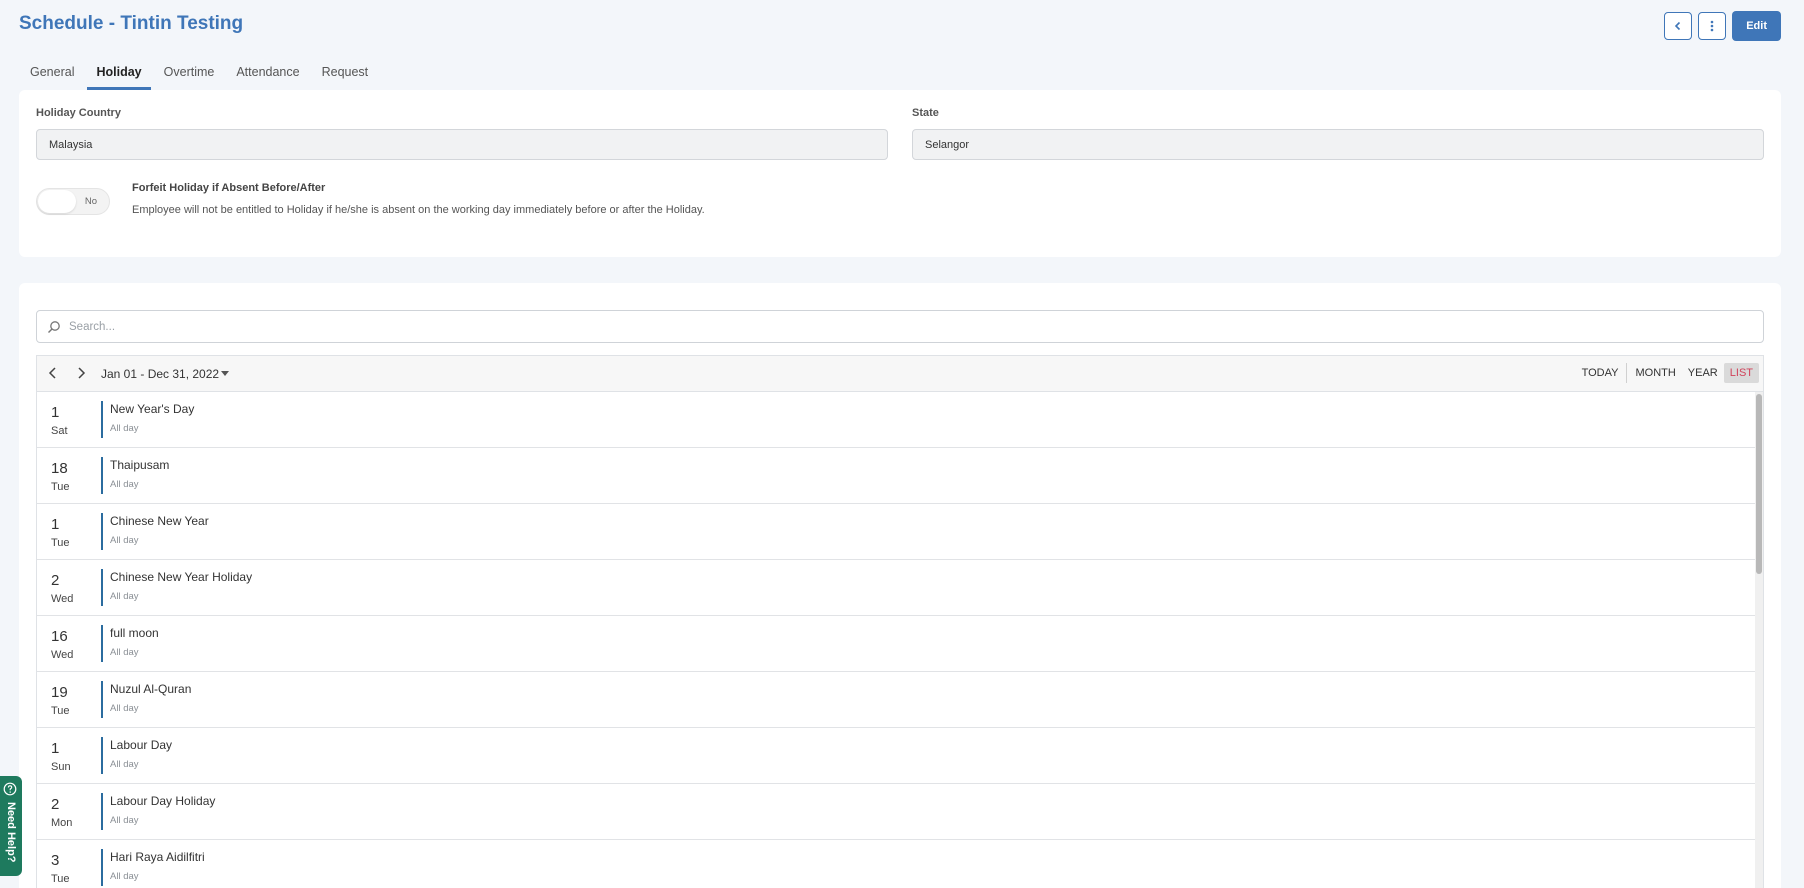 Image resolution: width=1804 pixels, height=888 pixels. I want to click on need-help-label: Need Help?, so click(11, 832).